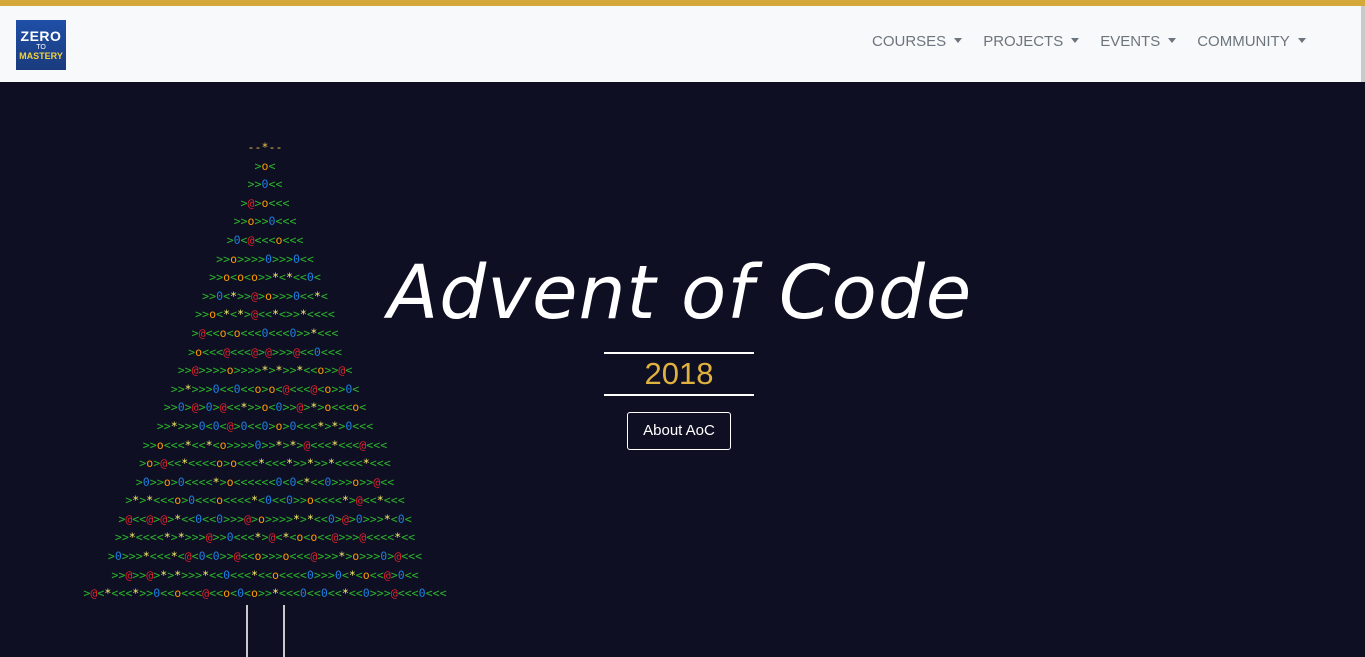  Describe the element at coordinates (247, 631) in the screenshot. I see `tree-trunk-left` at that location.